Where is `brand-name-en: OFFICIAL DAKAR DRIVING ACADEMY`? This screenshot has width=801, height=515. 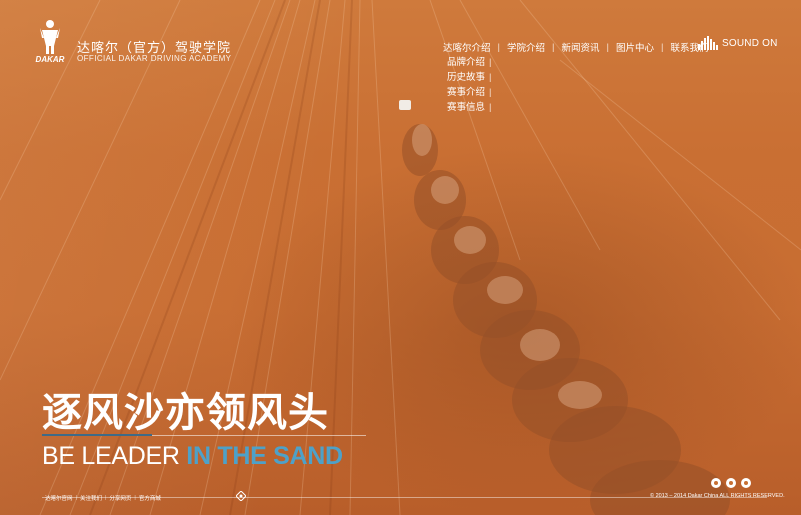 brand-name-en: OFFICIAL DAKAR DRIVING ACADEMY is located at coordinates (154, 58).